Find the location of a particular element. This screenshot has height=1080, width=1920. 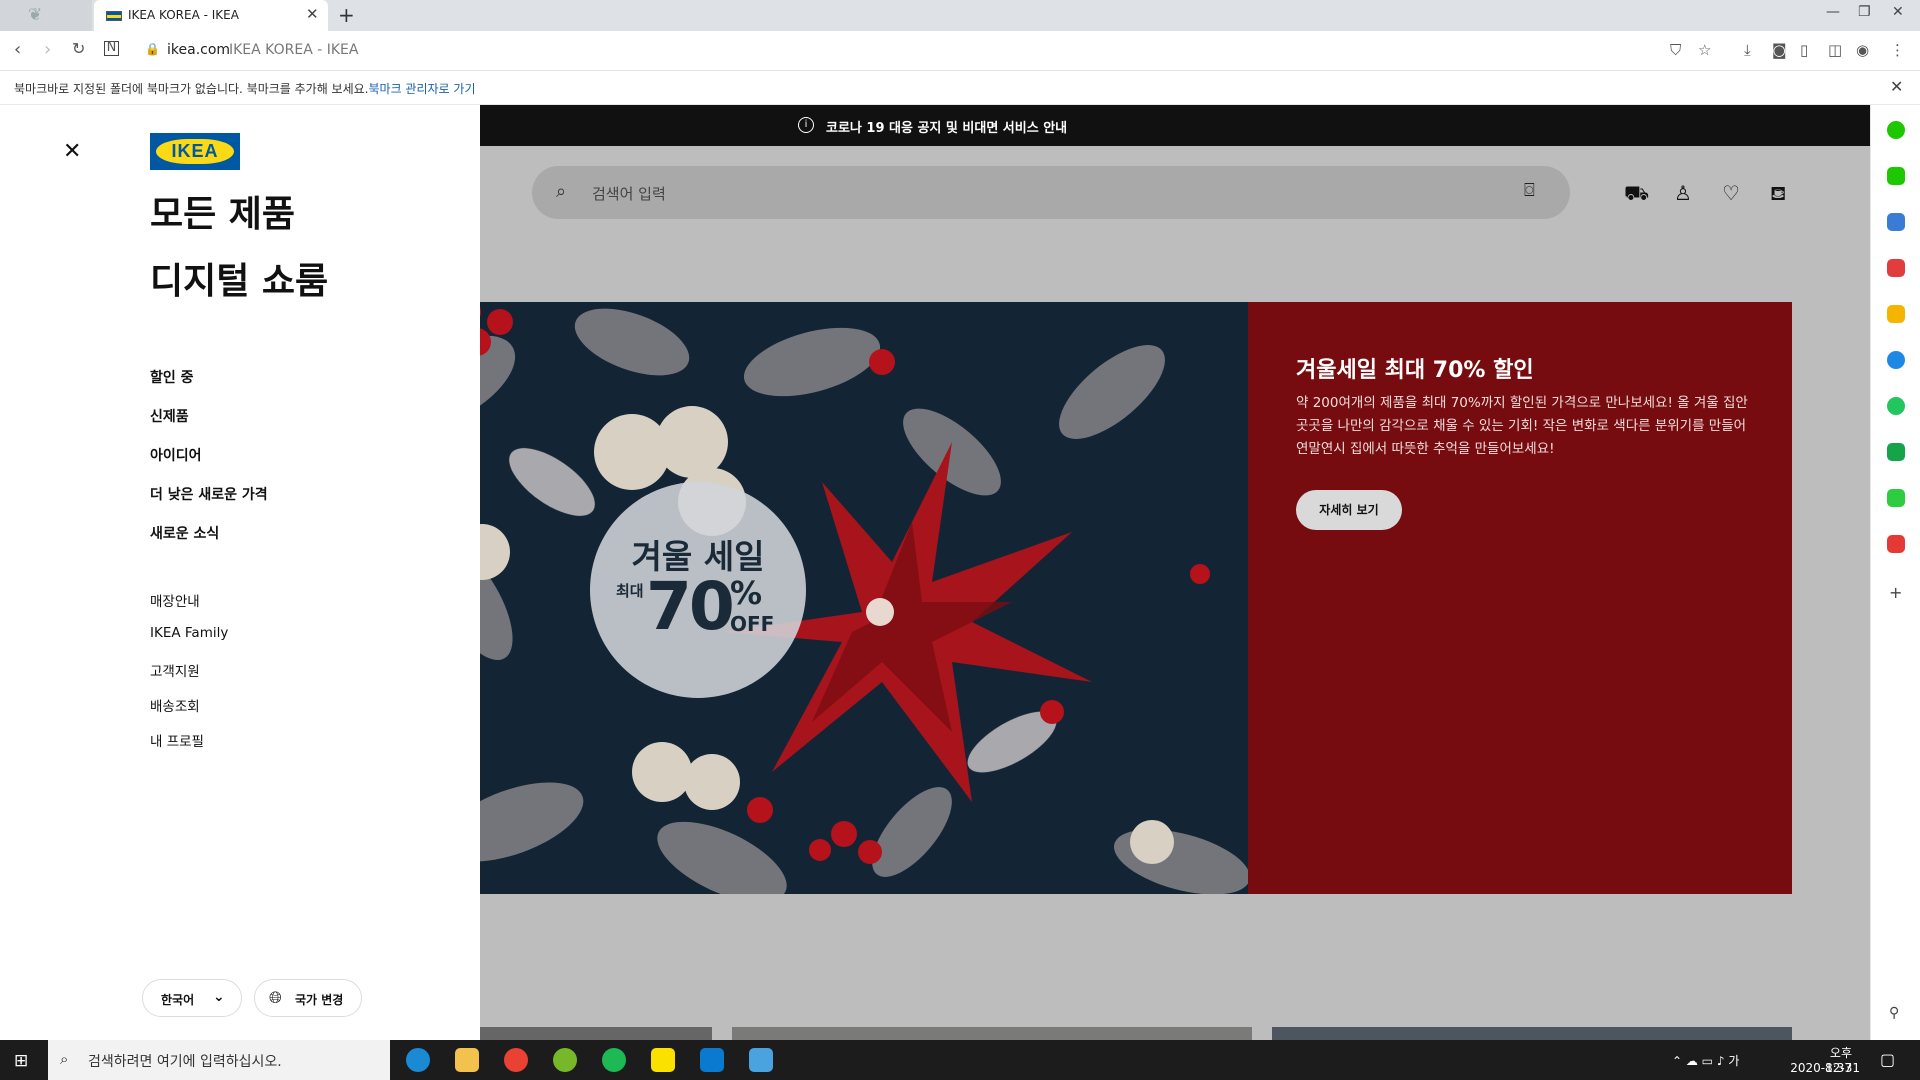

download-icon: ⤓ is located at coordinates (1747, 50).